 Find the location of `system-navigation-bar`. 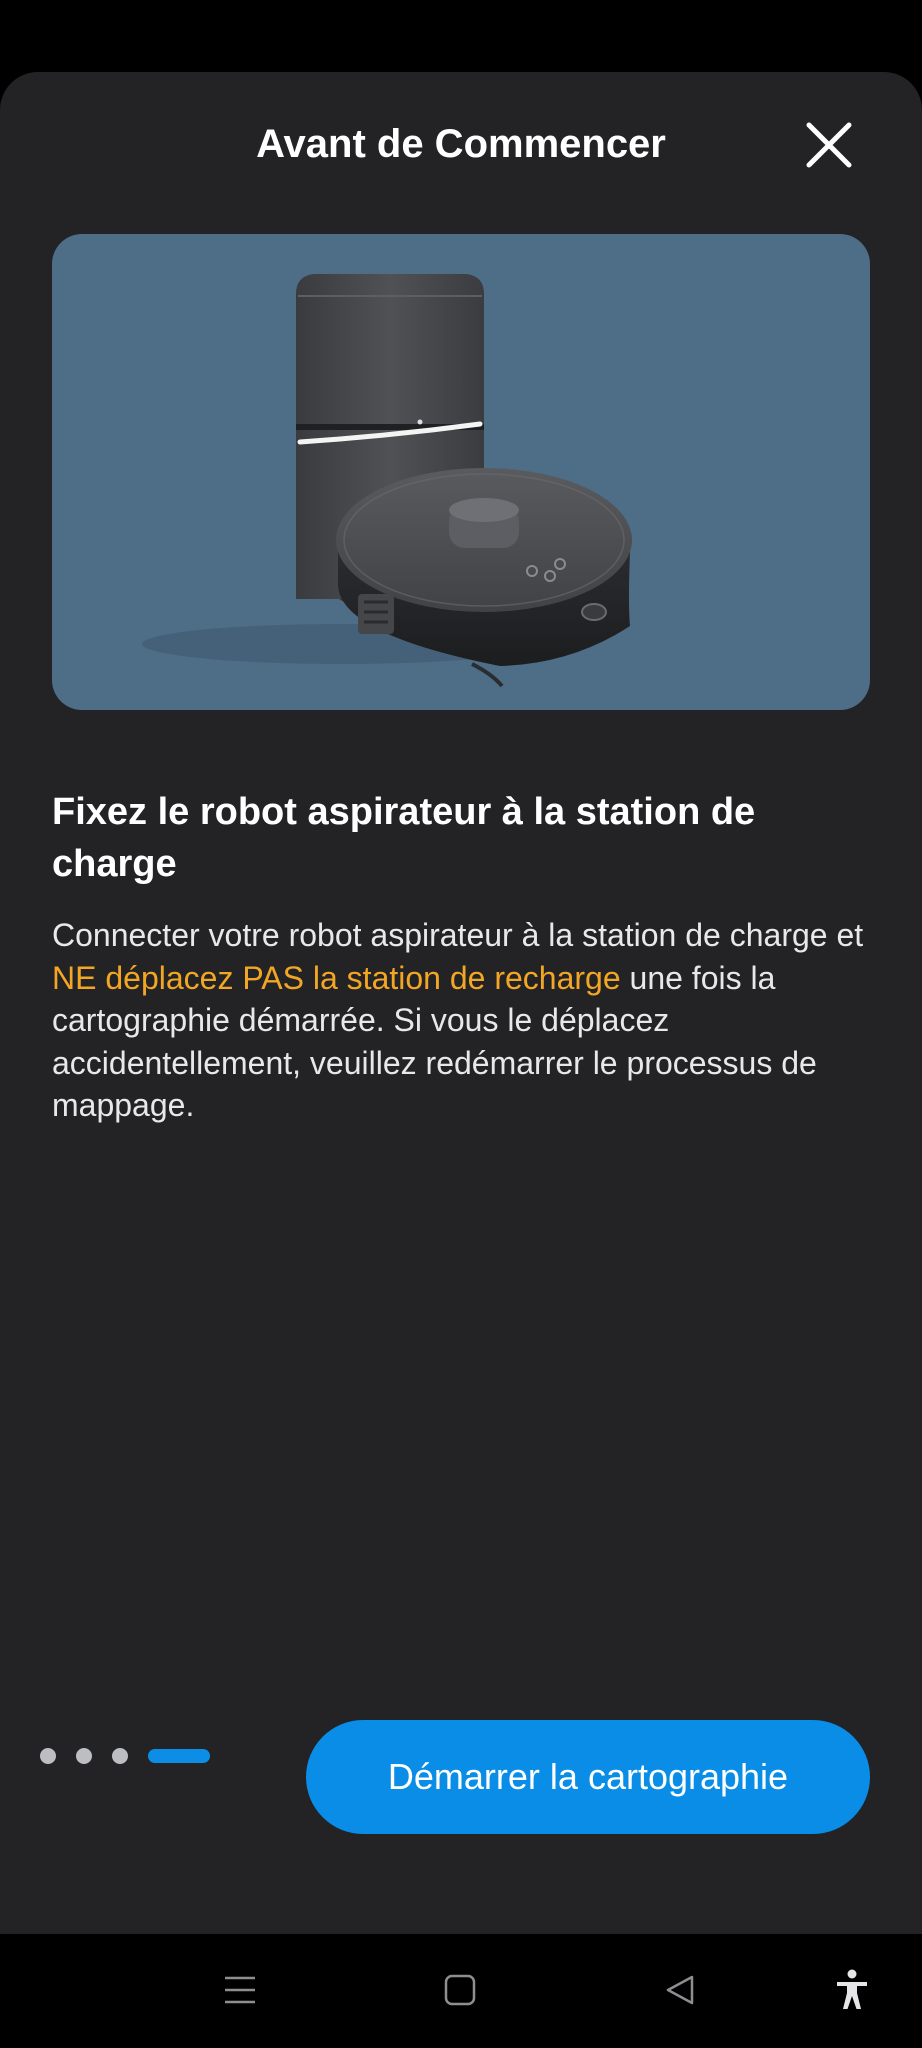

system-navigation-bar is located at coordinates (461, 1991).